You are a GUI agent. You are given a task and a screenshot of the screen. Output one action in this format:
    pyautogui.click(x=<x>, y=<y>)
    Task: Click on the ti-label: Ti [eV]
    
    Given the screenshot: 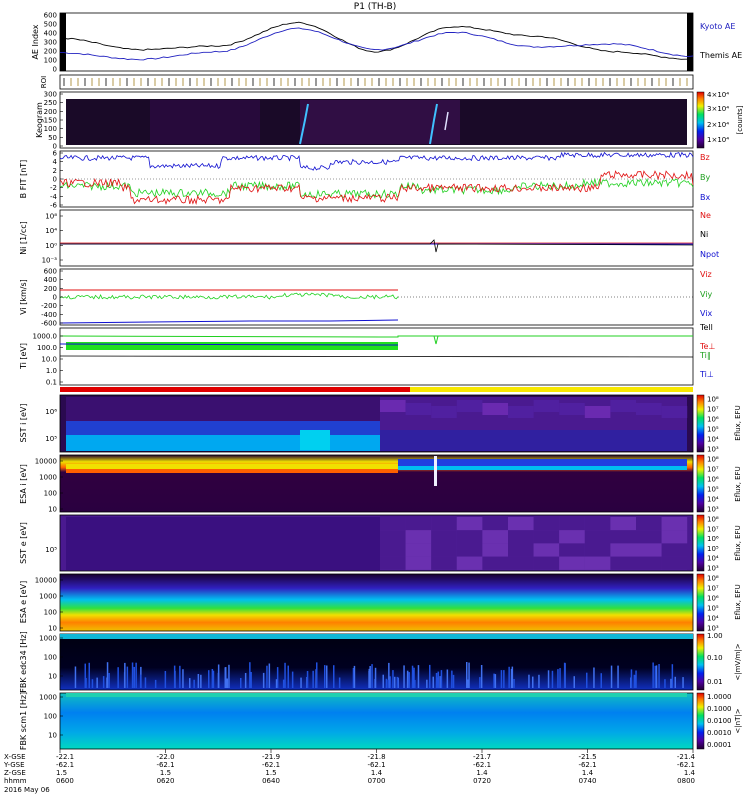 What is the action you would take?
    pyautogui.click(x=23, y=356)
    